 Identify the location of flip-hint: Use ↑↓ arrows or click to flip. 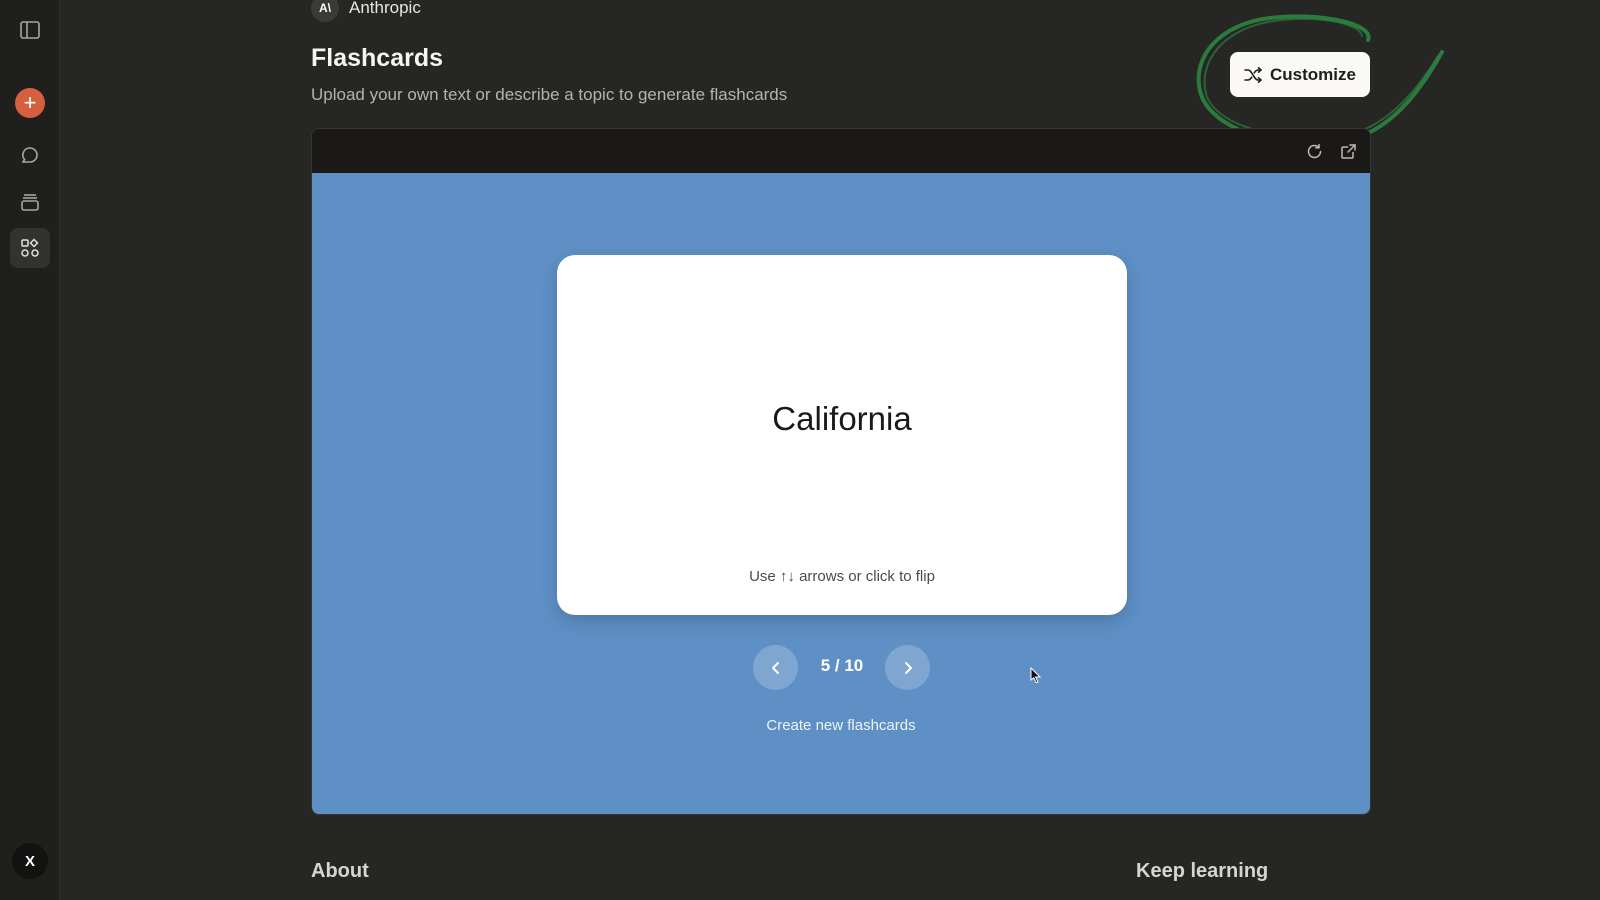
(842, 576).